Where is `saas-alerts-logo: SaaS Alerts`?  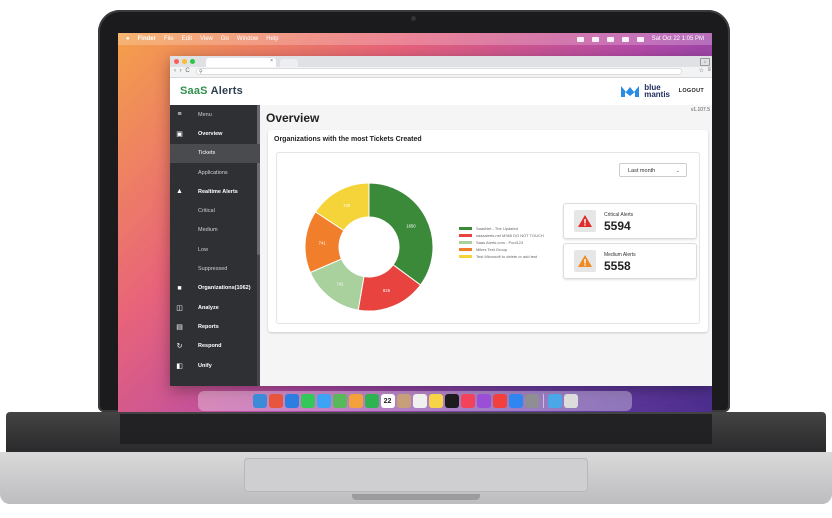 saas-alerts-logo: SaaS Alerts is located at coordinates (211, 91).